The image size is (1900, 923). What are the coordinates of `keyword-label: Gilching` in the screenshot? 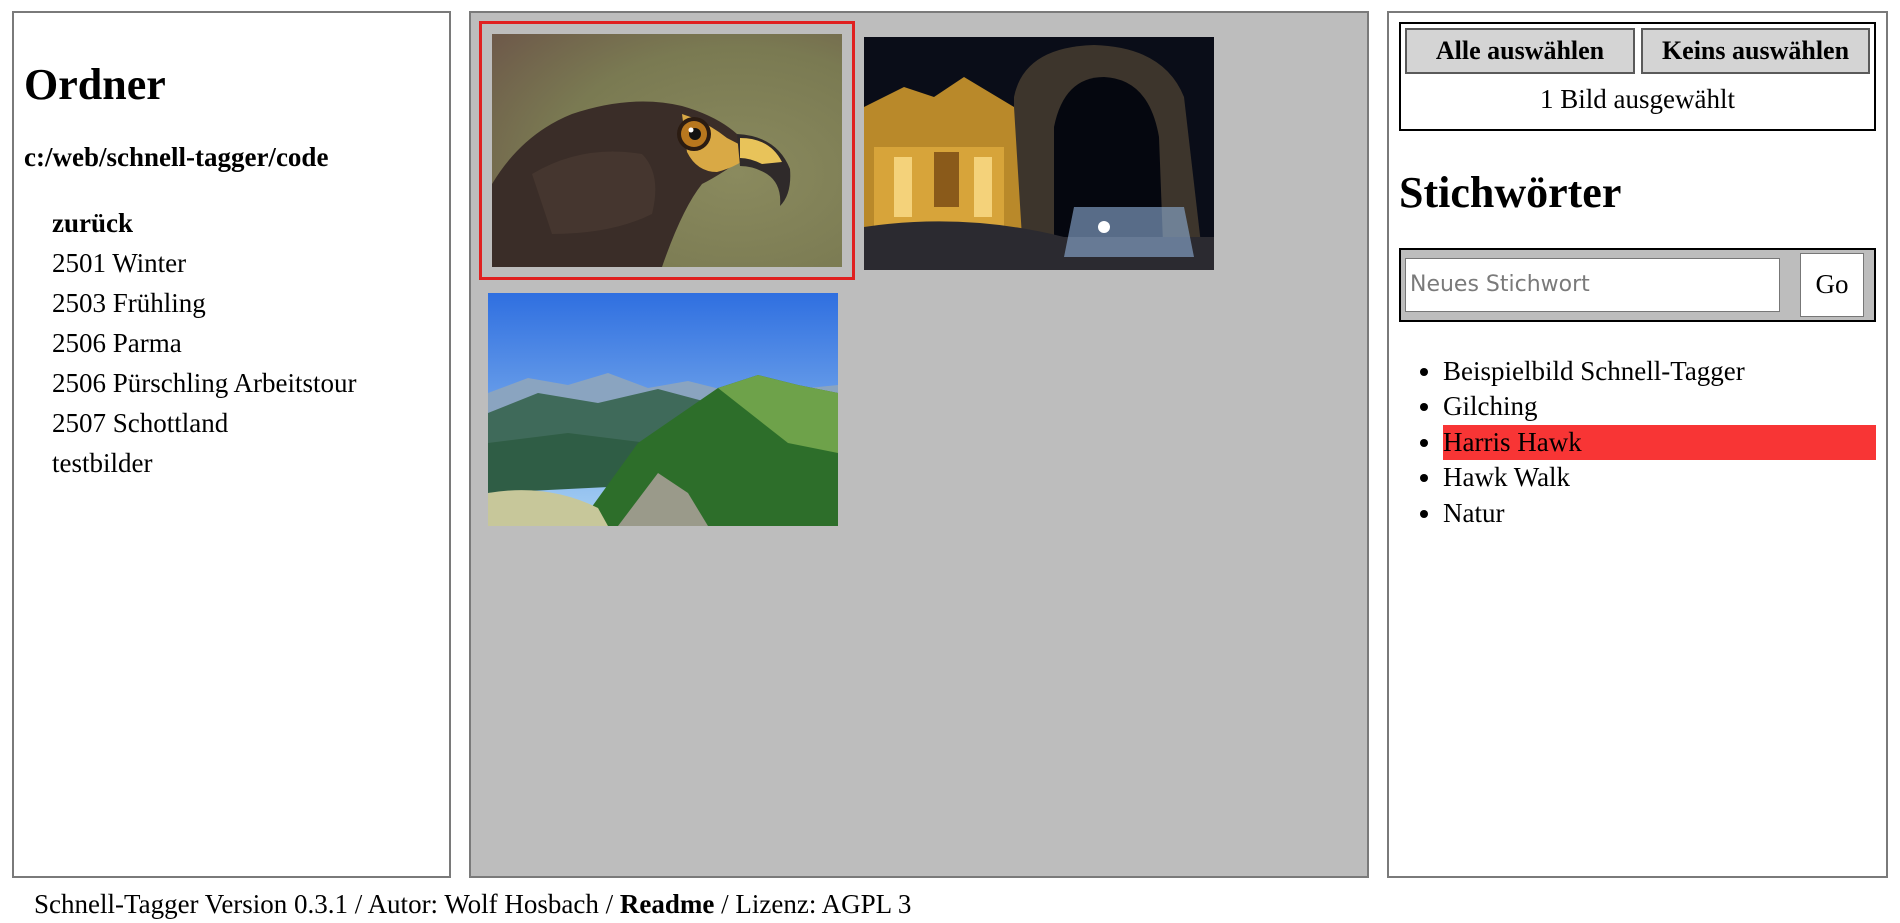 It's located at (1490, 406).